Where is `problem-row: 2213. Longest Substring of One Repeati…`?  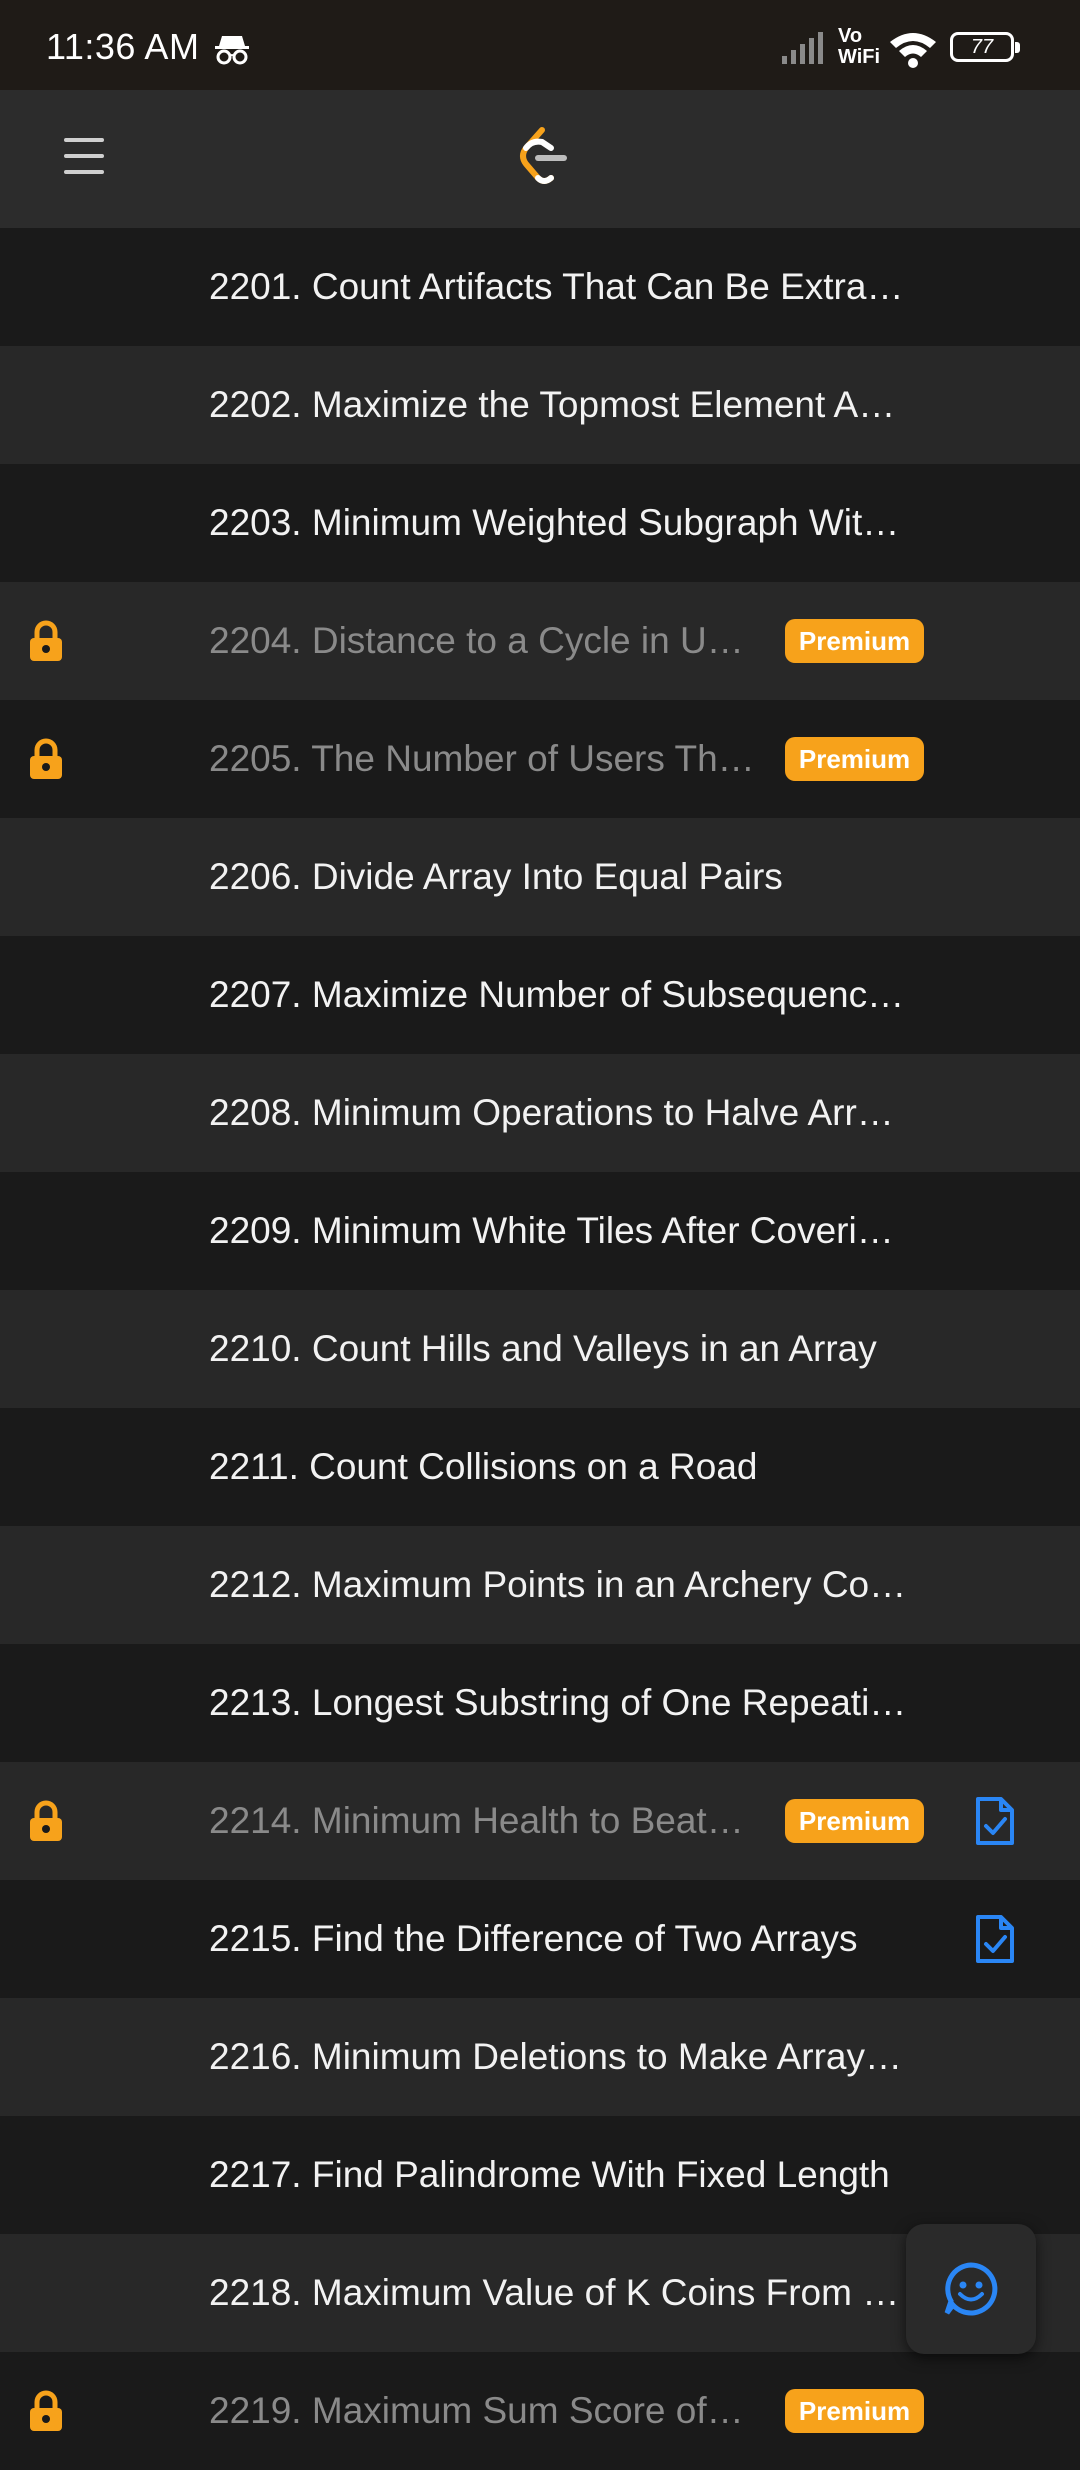 problem-row: 2213. Longest Substring of One Repeati… is located at coordinates (540, 1703).